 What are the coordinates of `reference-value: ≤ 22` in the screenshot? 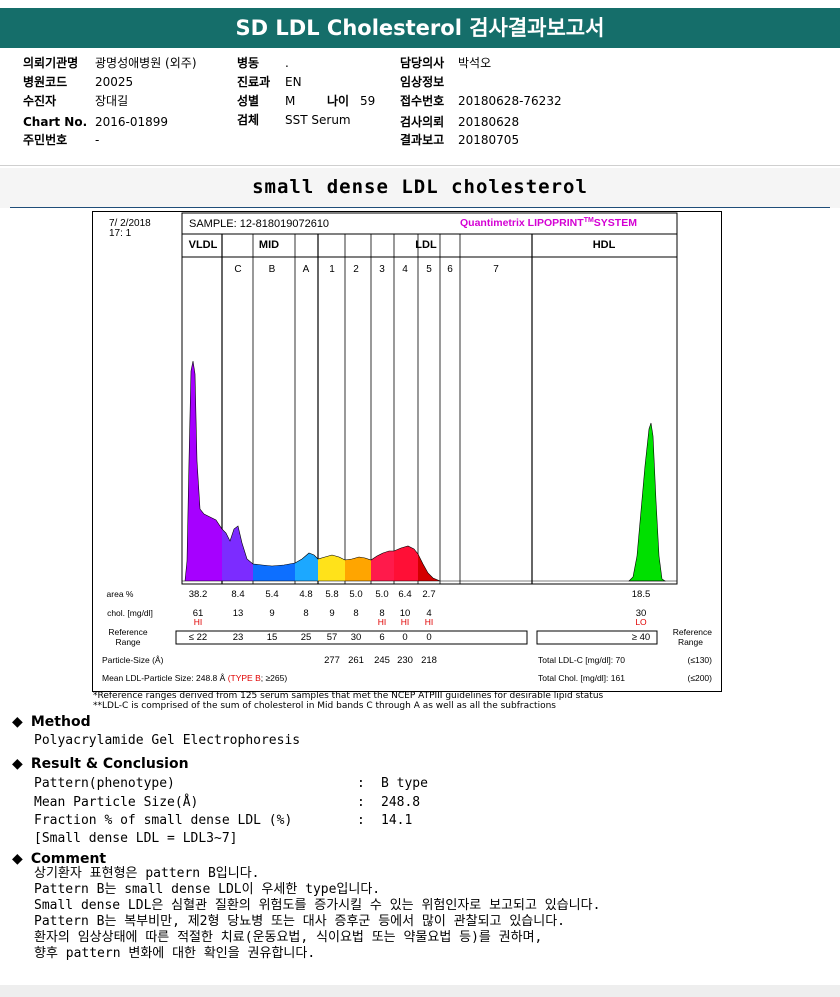 It's located at (198, 637).